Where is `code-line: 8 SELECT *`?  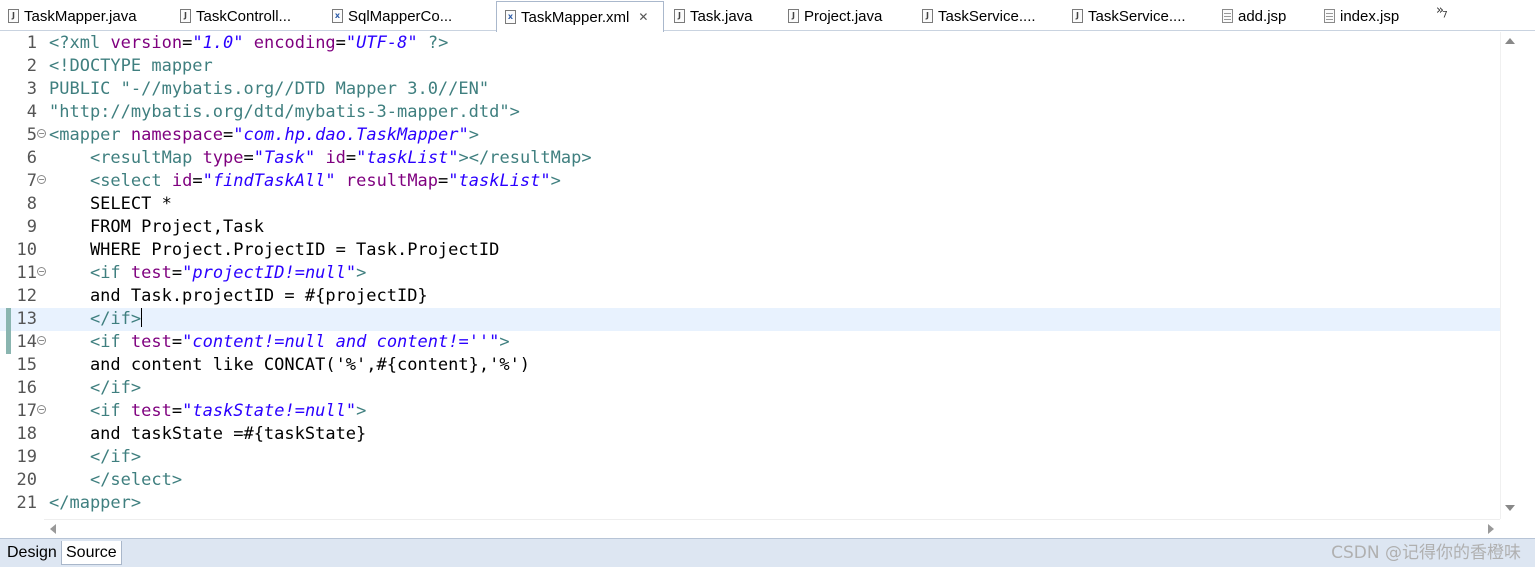 code-line: 8 SELECT * is located at coordinates (750, 204).